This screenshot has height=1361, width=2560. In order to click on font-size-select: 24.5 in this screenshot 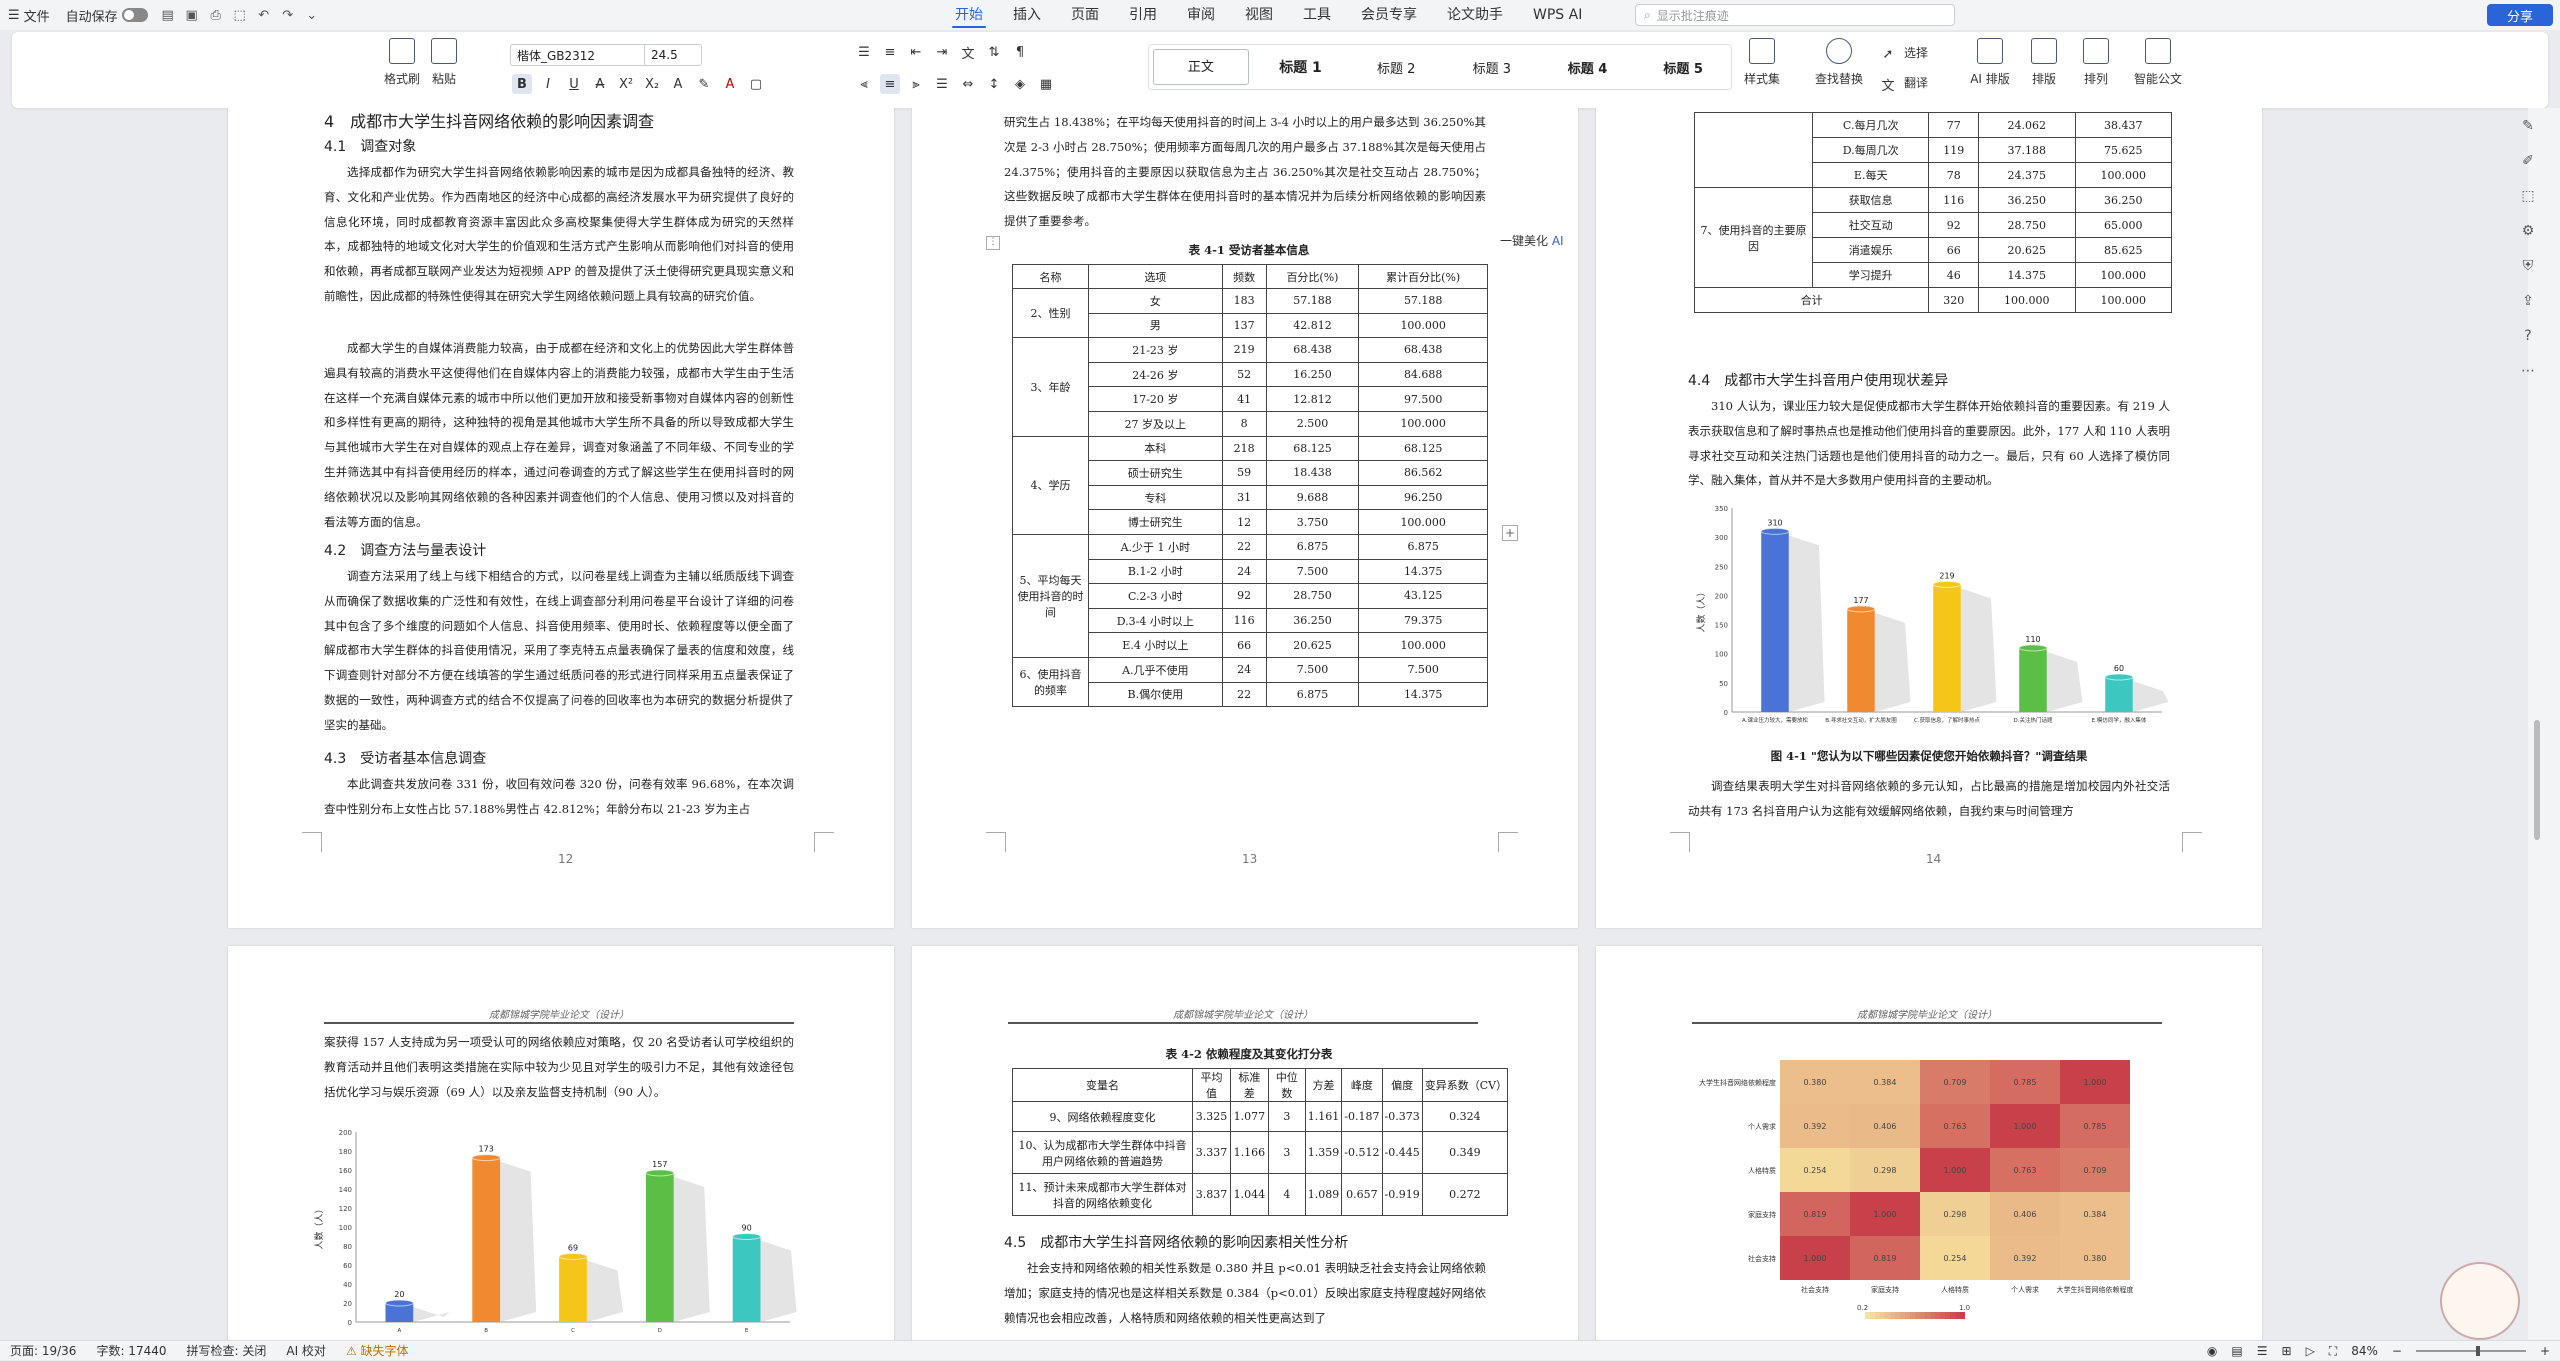, I will do `click(673, 55)`.